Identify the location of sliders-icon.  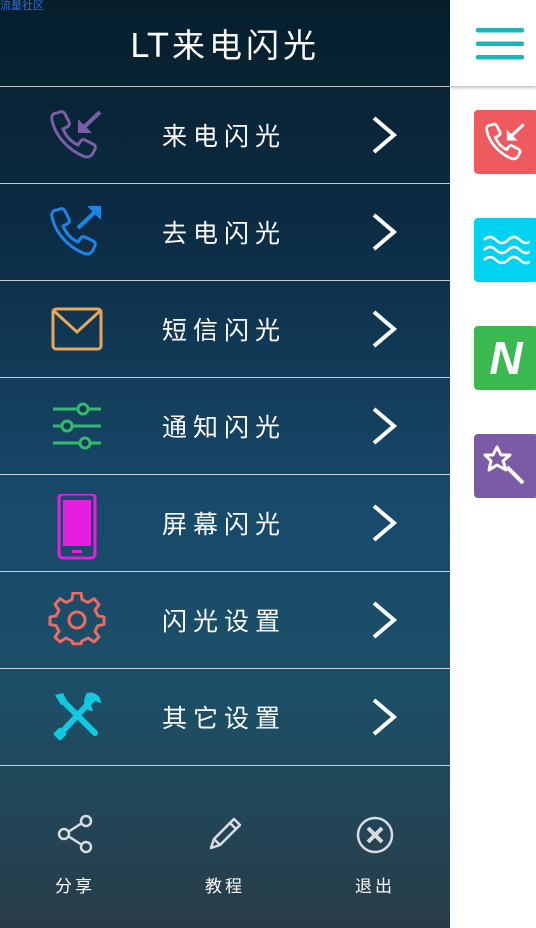
(77, 426).